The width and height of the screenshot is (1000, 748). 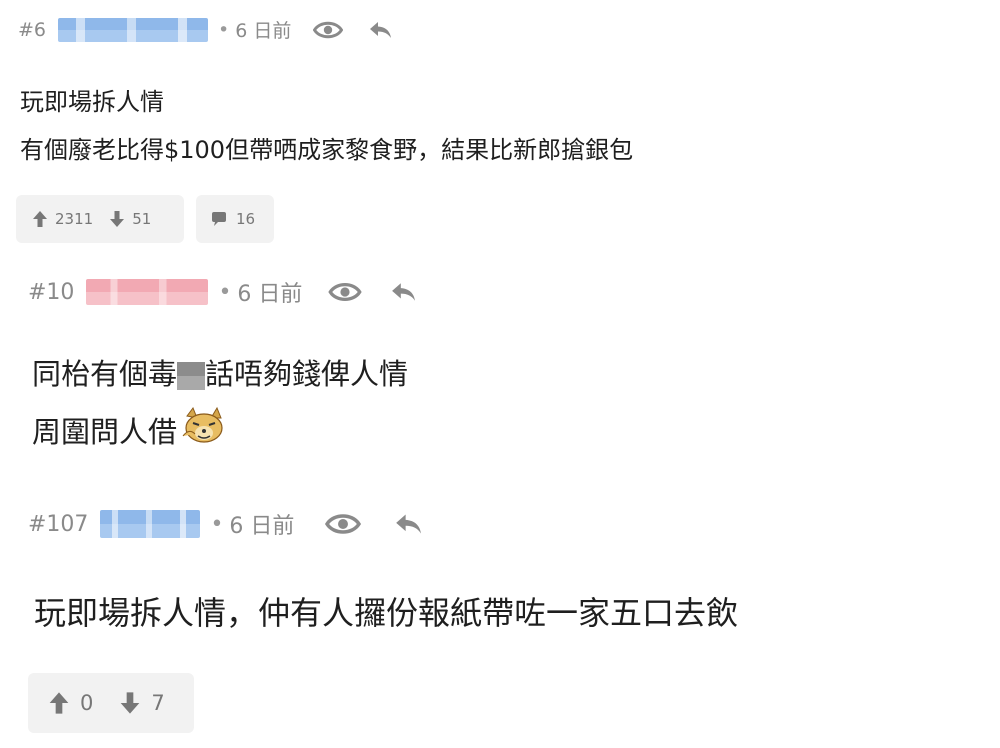 I want to click on upvote-count: 2311, so click(x=74, y=219).